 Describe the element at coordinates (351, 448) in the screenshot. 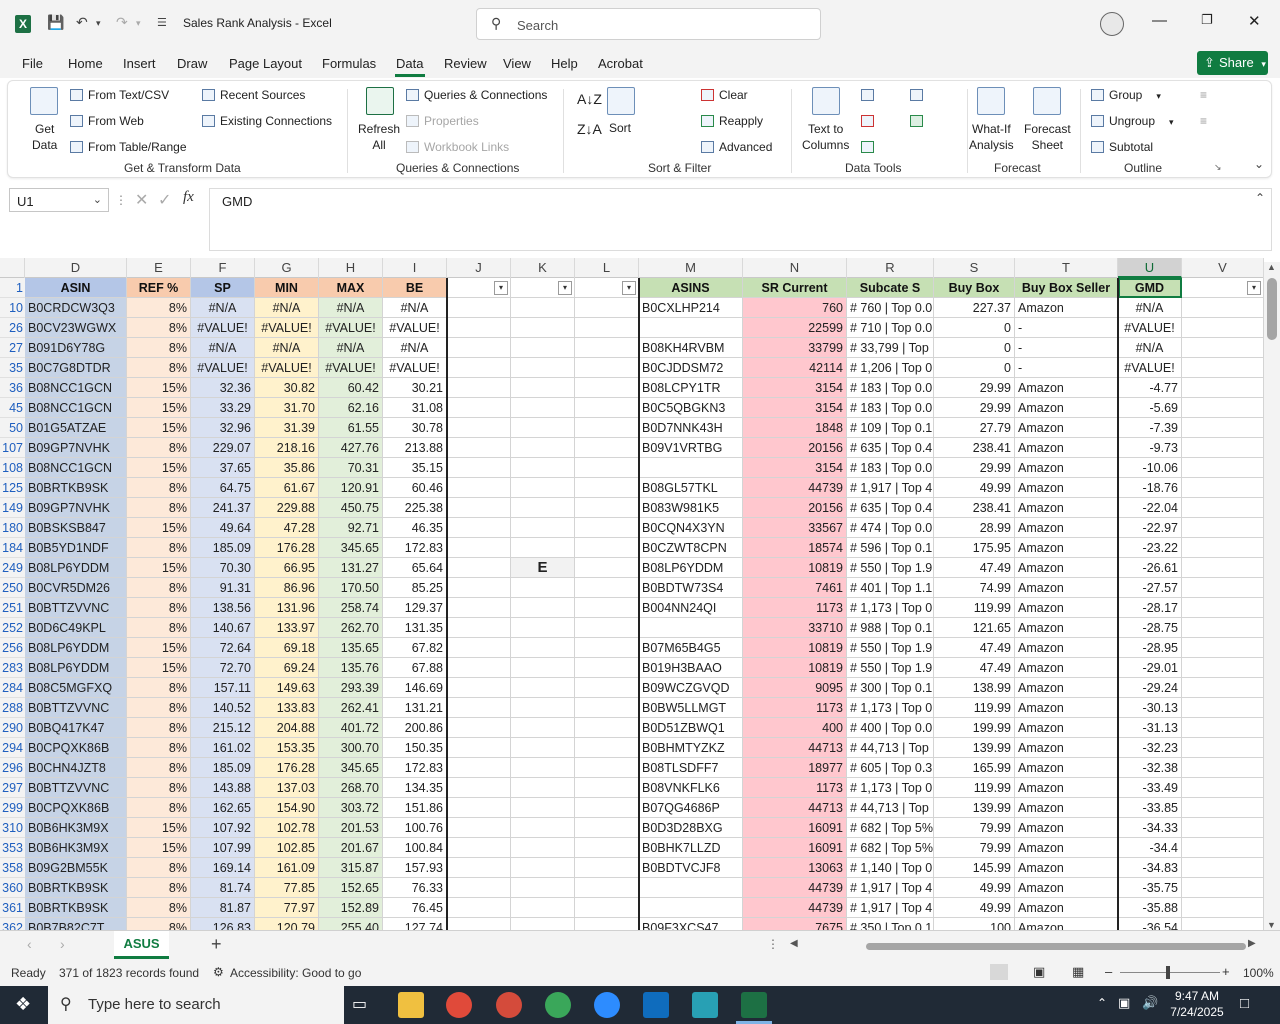

I see `cell-h: 427.76` at that location.